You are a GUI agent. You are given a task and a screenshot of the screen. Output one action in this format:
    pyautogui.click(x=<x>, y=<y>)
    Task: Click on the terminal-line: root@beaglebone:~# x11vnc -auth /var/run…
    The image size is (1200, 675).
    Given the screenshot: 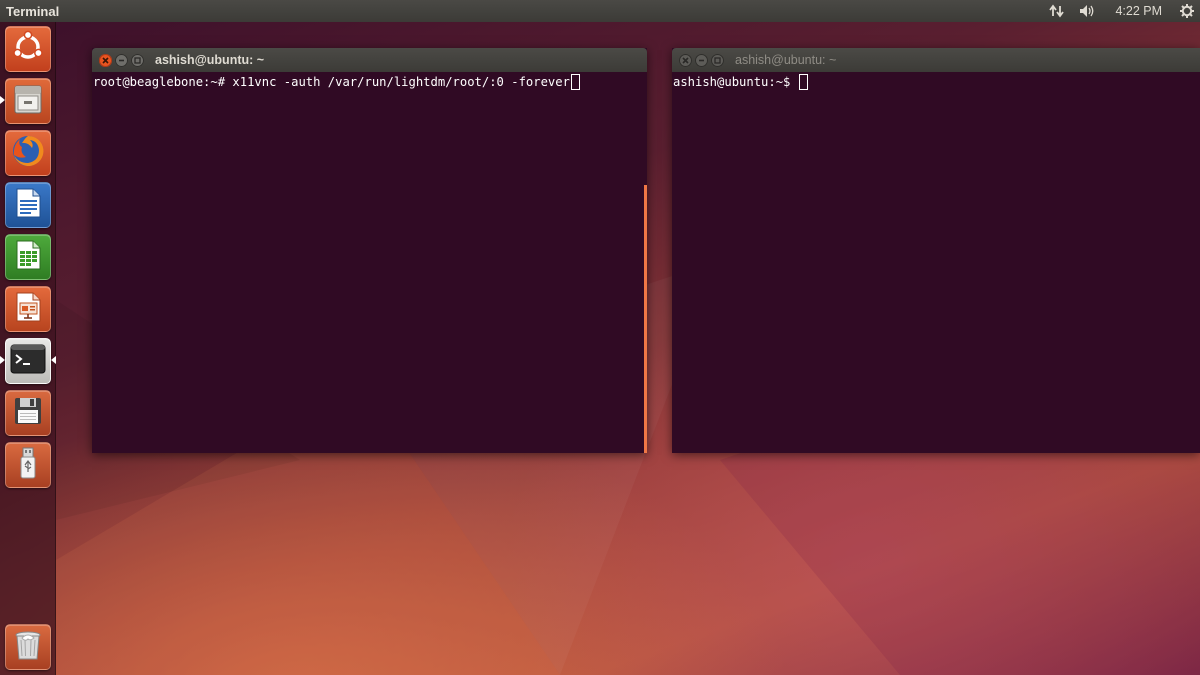 What is the action you would take?
    pyautogui.click(x=331, y=82)
    